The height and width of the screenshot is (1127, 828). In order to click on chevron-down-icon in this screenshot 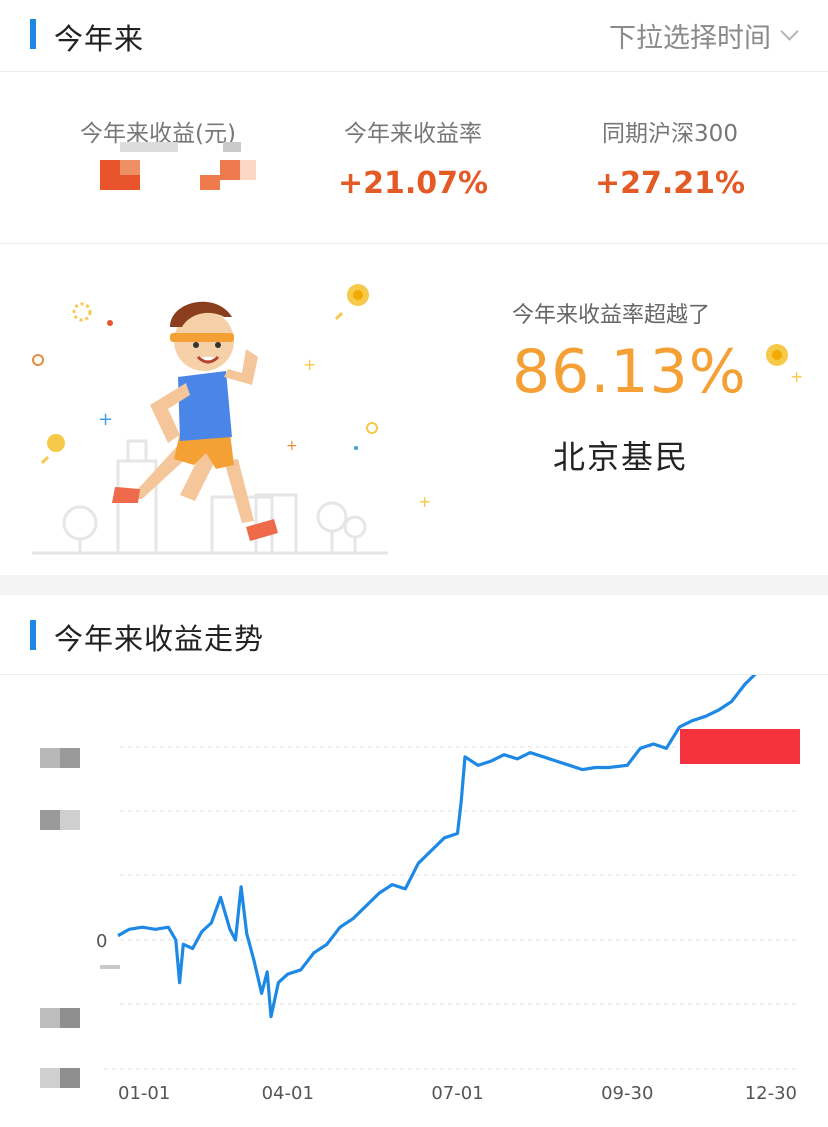, I will do `click(789, 31)`.